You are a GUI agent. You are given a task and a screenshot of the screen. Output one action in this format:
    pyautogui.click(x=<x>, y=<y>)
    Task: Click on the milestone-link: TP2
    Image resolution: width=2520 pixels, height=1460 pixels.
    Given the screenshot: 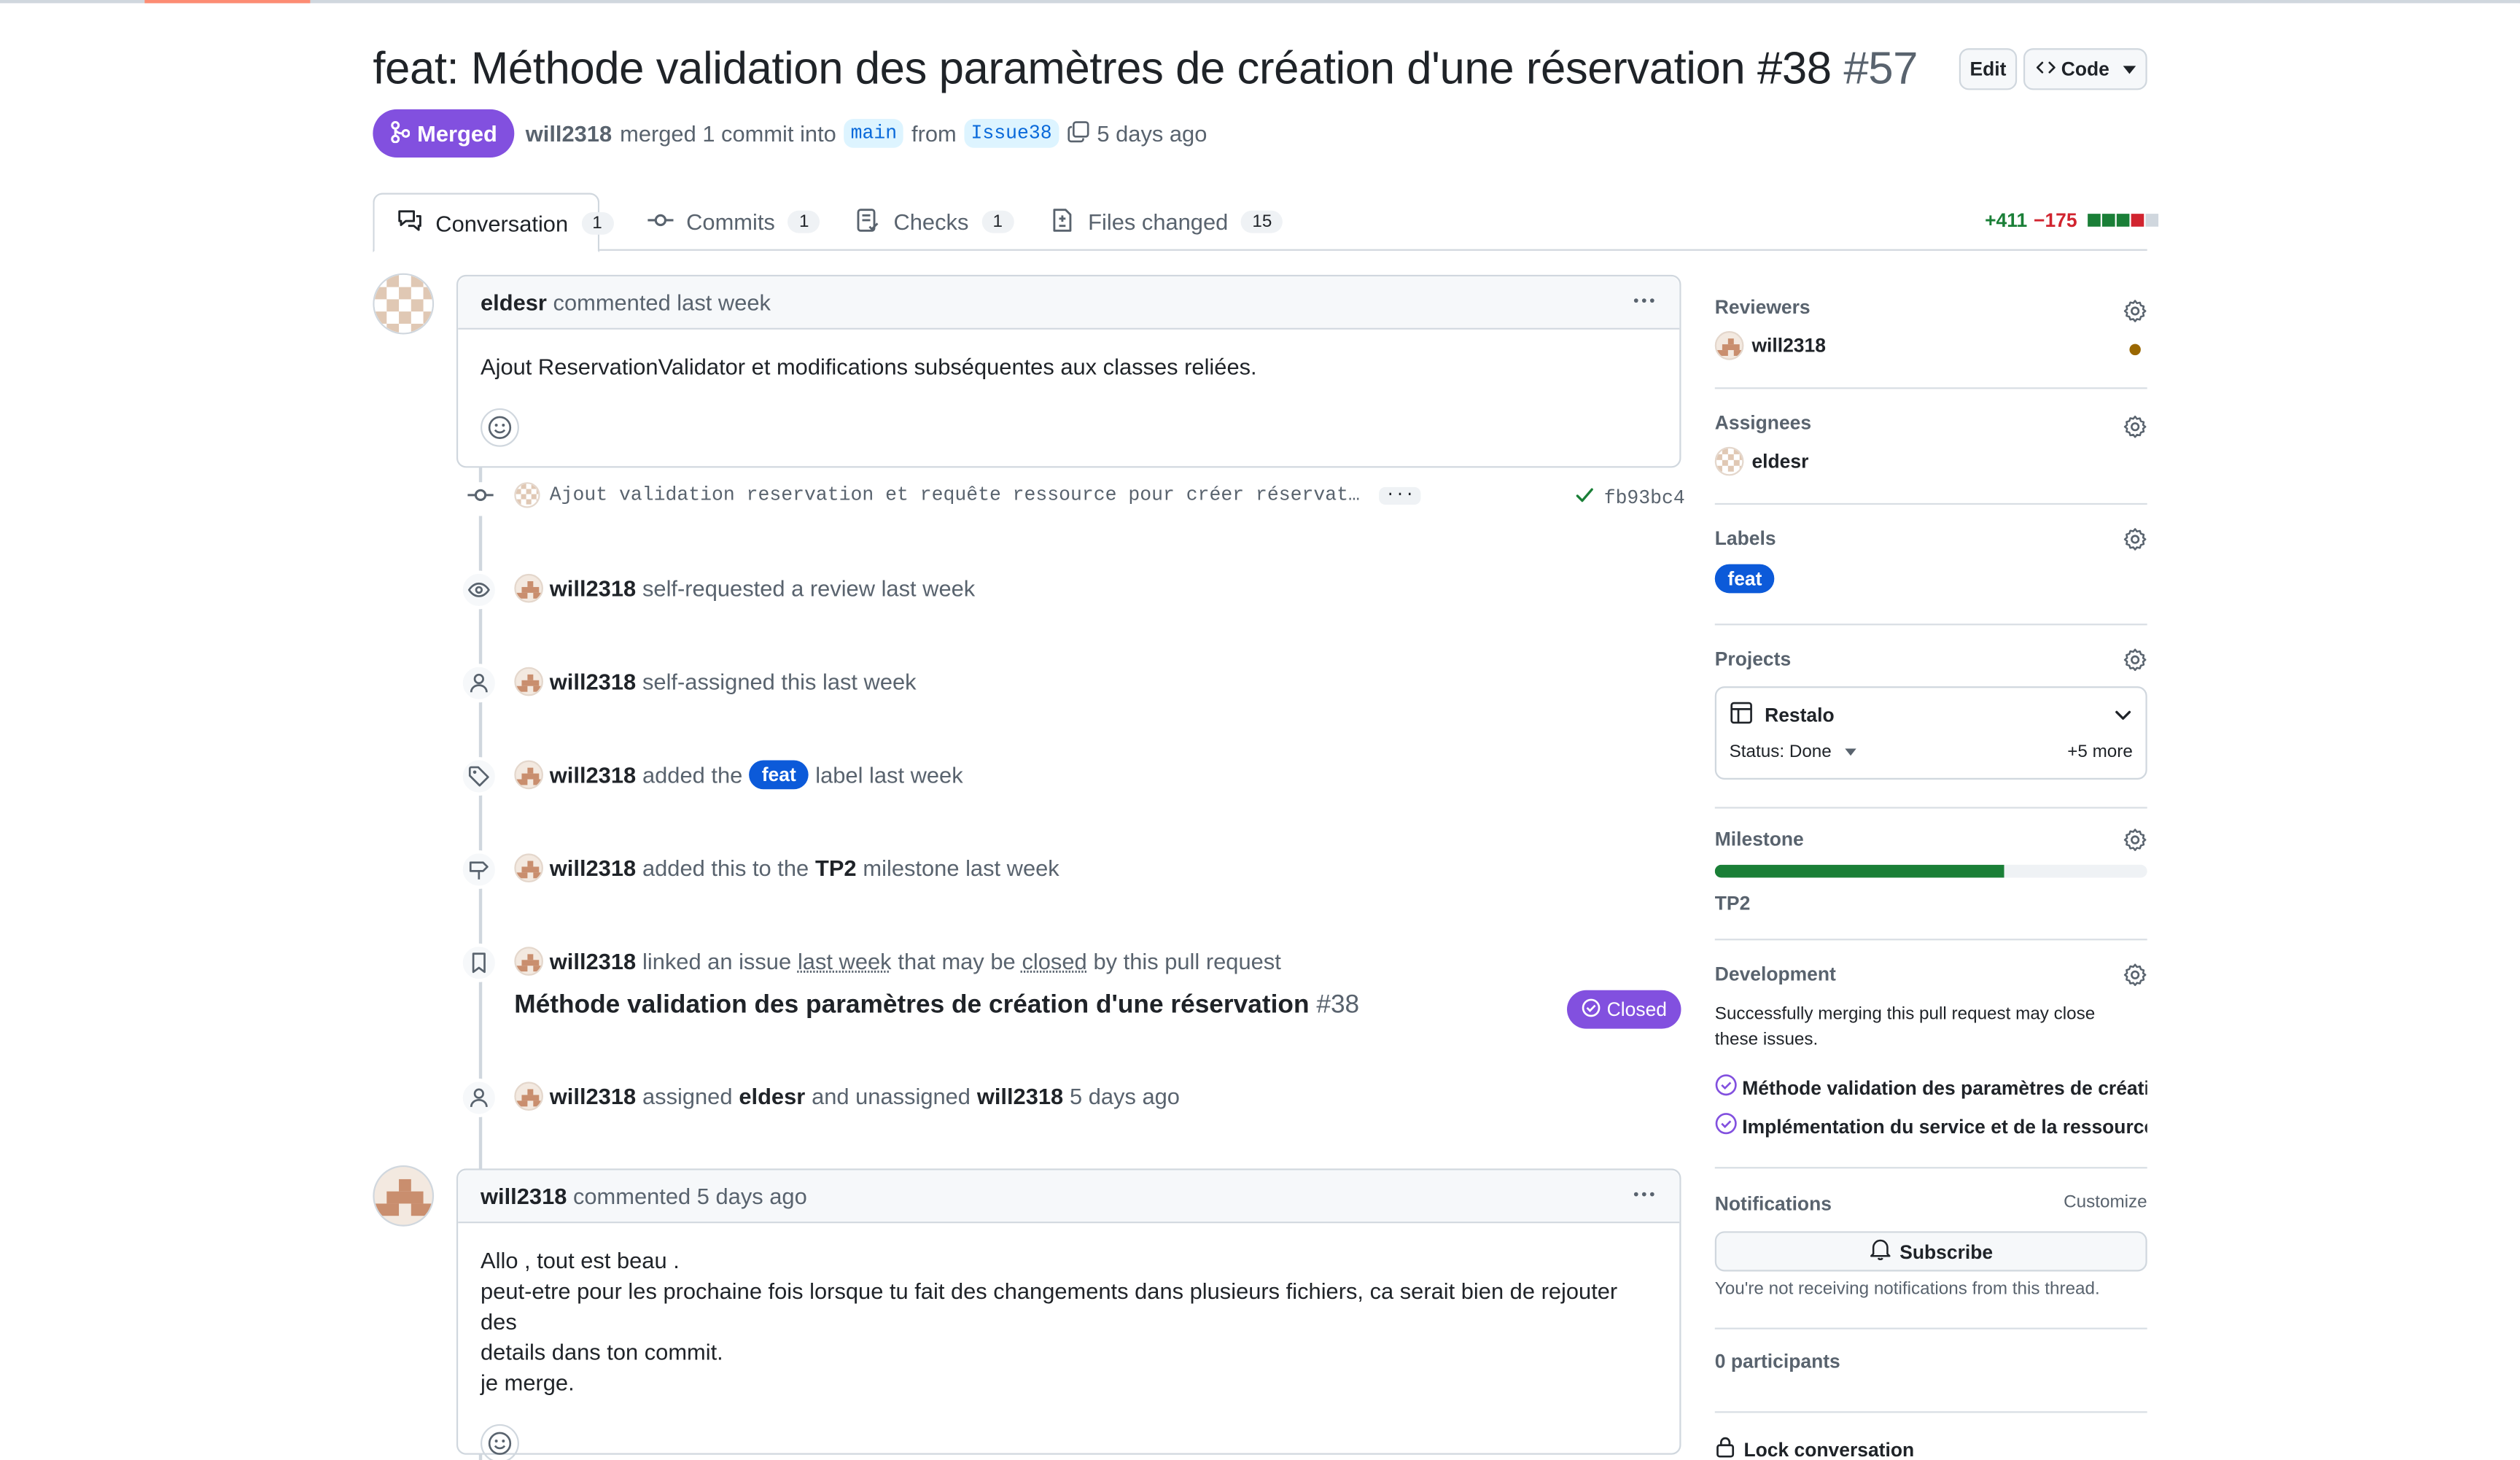 What is the action you would take?
    pyautogui.click(x=836, y=868)
    